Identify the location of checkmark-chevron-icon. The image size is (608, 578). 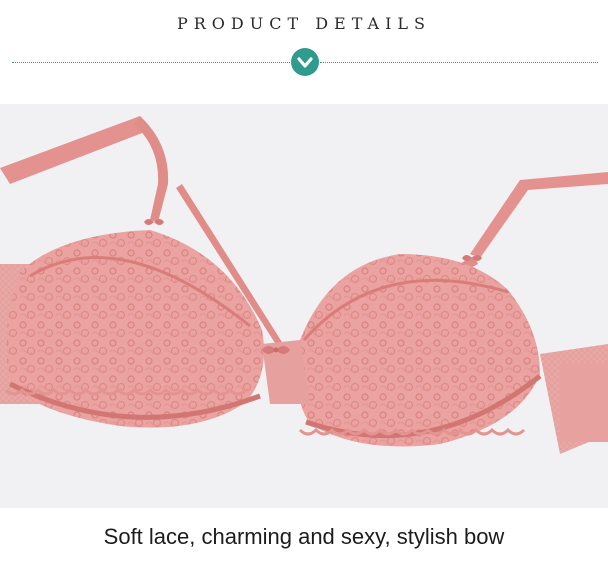
(305, 62).